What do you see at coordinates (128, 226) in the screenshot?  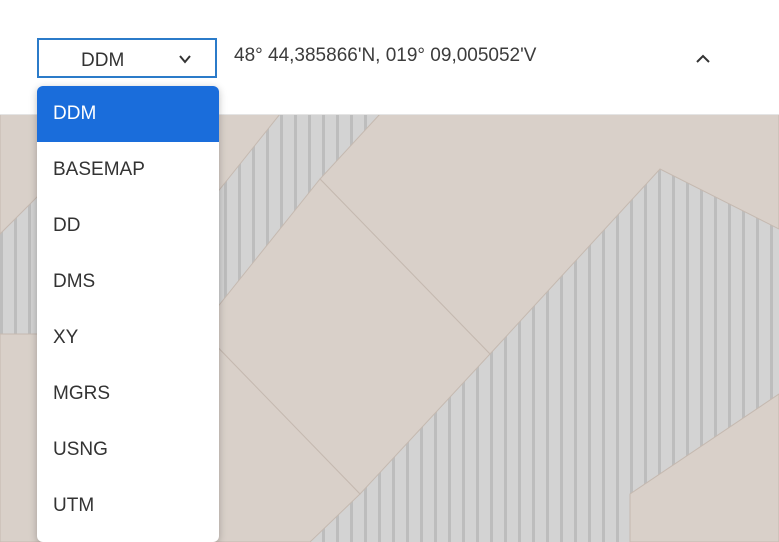 I see `dropdown-option-dd: DD` at bounding box center [128, 226].